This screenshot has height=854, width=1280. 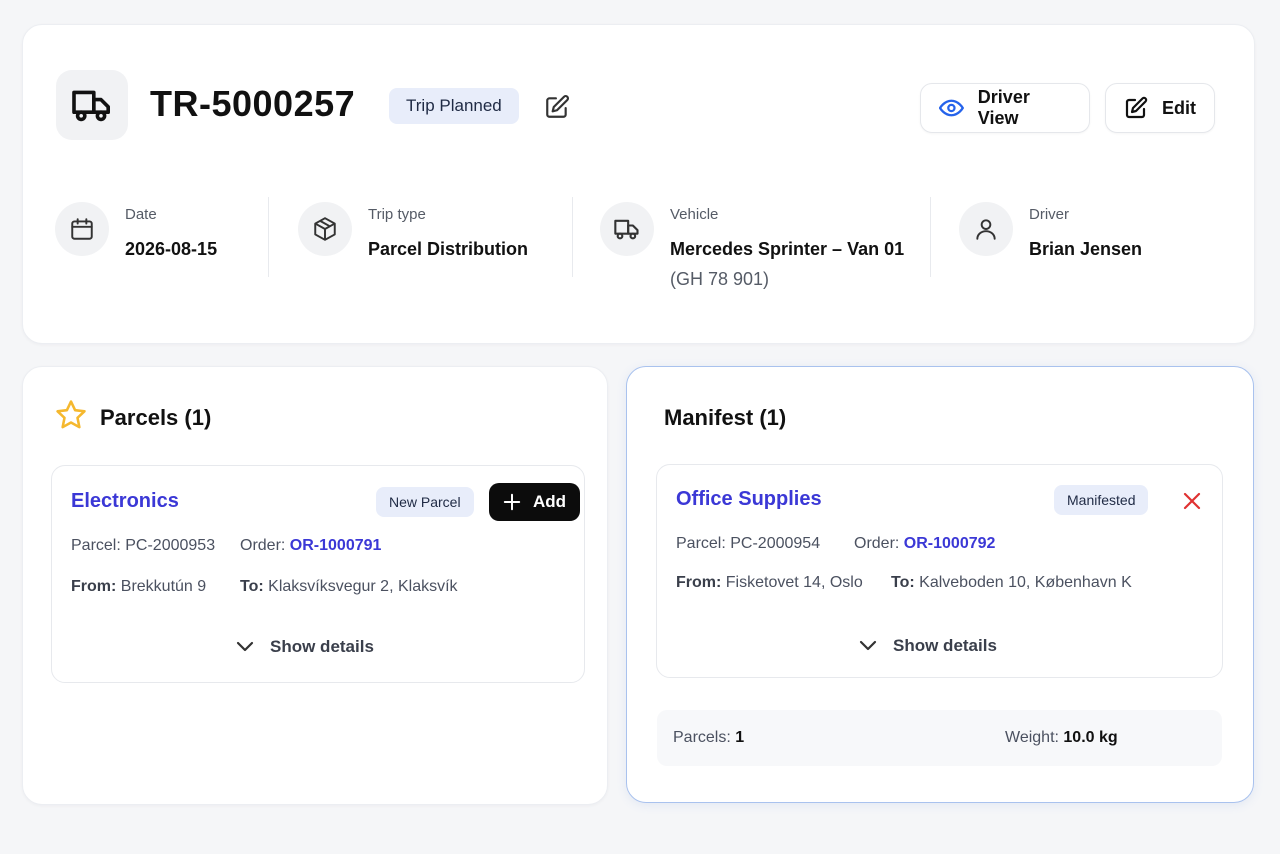 What do you see at coordinates (725, 417) in the screenshot?
I see `manifest-title: Manifest (1)` at bounding box center [725, 417].